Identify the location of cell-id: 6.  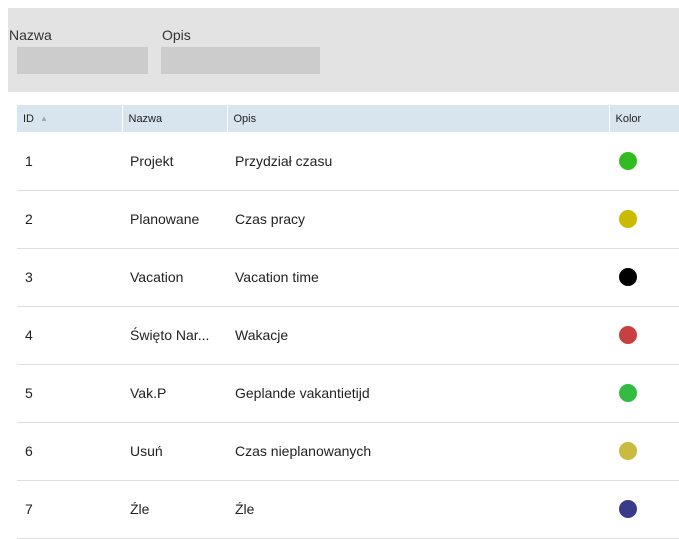
(69, 451).